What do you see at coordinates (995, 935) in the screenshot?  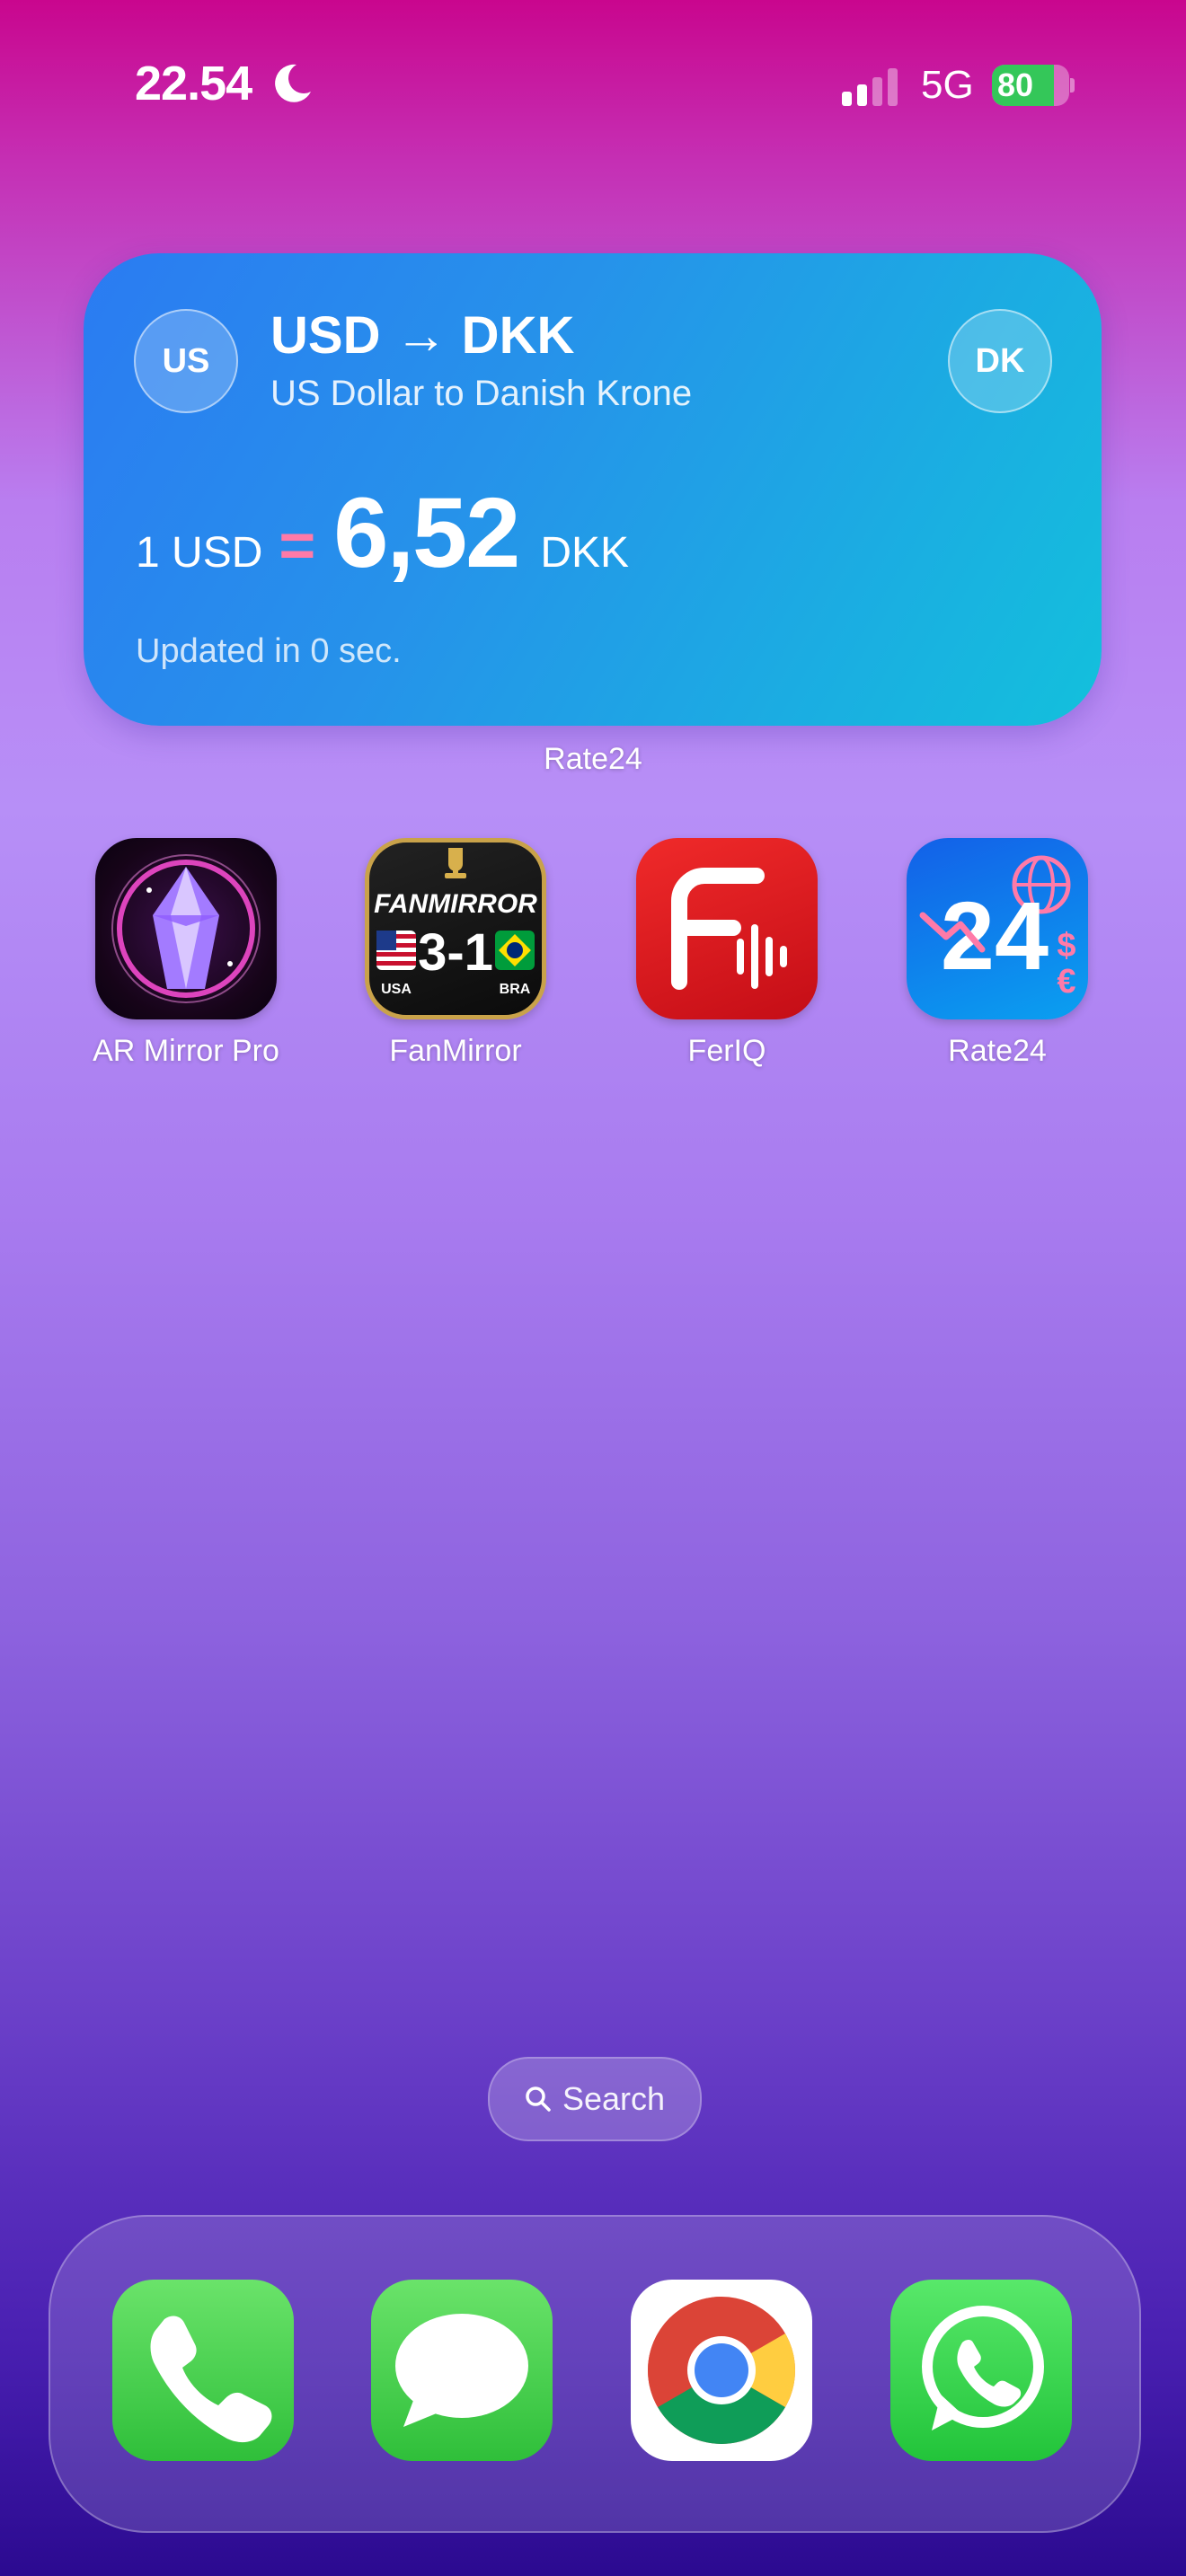 I see `rate24-badge: 24` at bounding box center [995, 935].